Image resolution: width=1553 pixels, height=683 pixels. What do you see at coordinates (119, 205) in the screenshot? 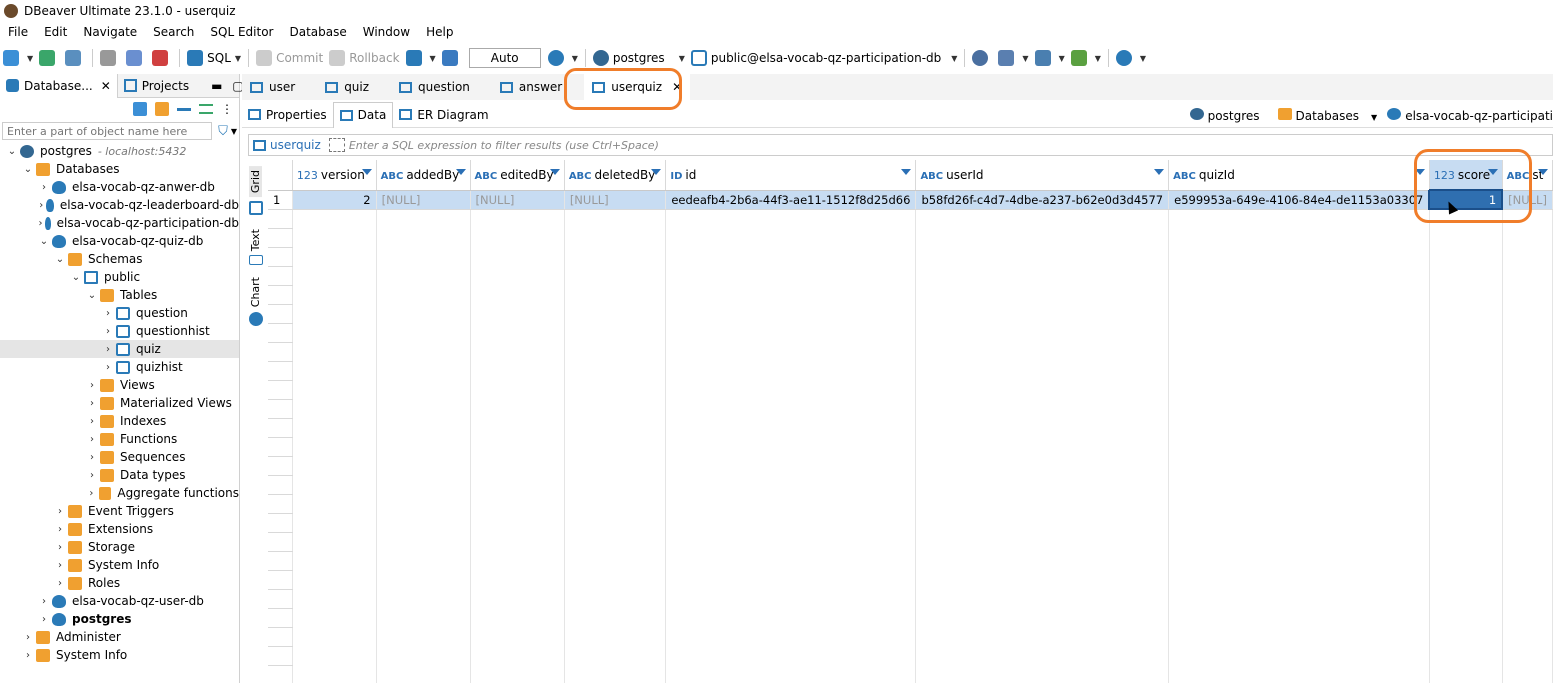
I see `tree-node: › elsa-vocab-qz-leaderboard-db` at bounding box center [119, 205].